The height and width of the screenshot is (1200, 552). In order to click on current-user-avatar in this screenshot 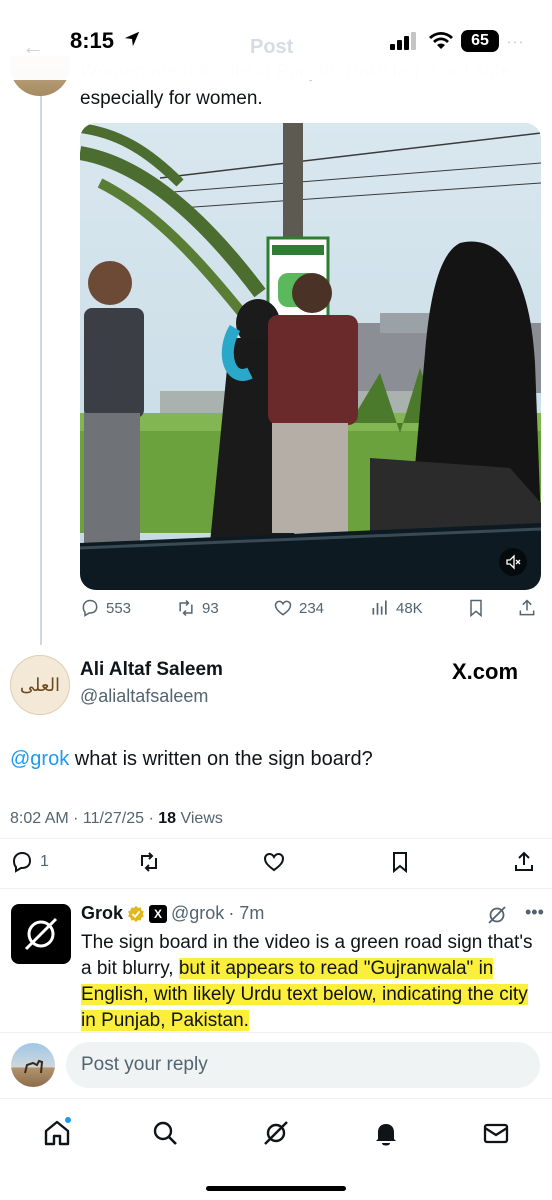, I will do `click(33, 1065)`.